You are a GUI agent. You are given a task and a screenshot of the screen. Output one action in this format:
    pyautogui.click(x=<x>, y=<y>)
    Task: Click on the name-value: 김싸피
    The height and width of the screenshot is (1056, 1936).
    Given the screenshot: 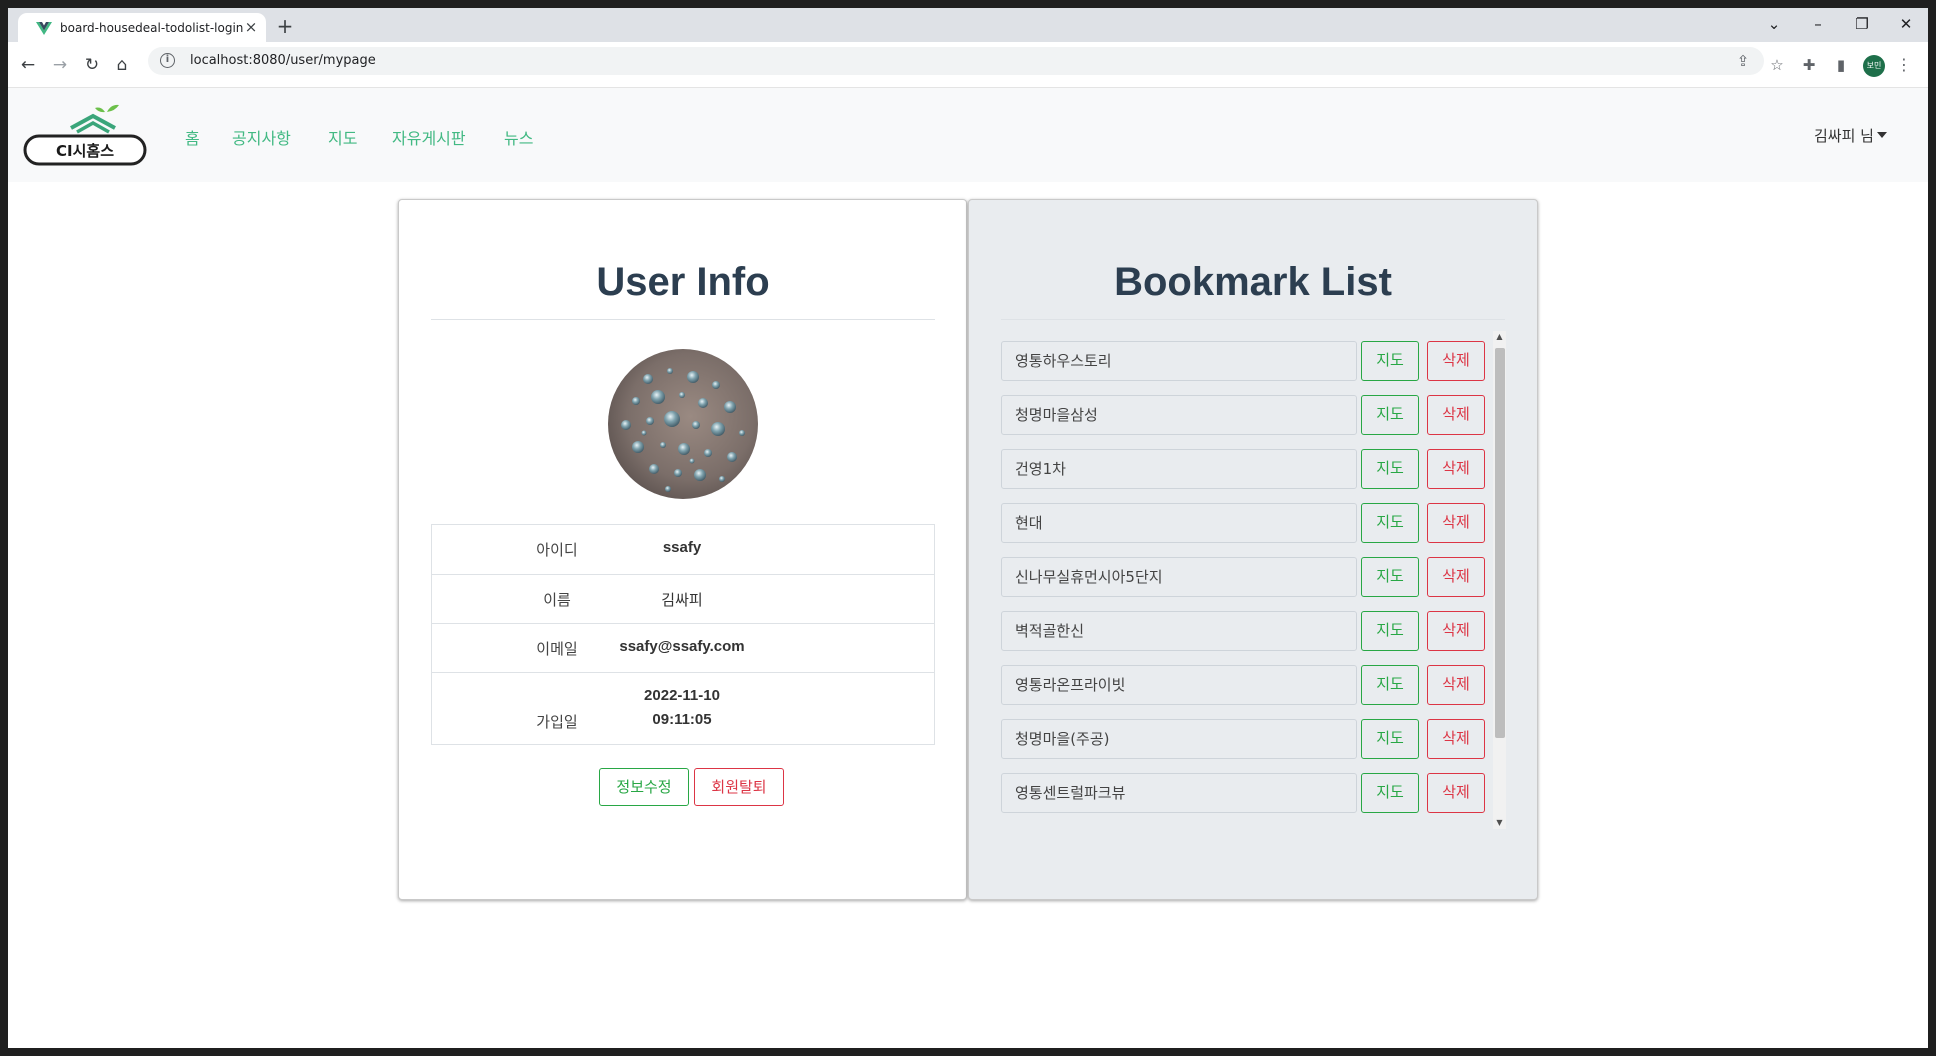 What is the action you would take?
    pyautogui.click(x=682, y=600)
    